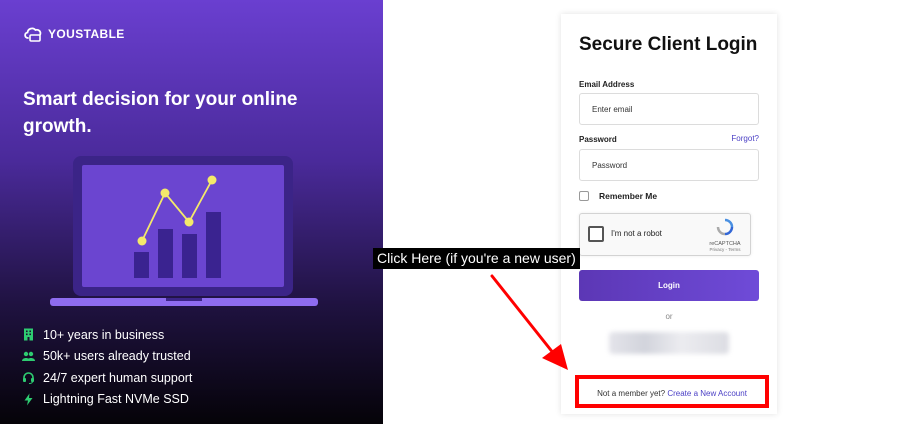  I want to click on feature-text: Lightning Fast NVMe SSD, so click(116, 399).